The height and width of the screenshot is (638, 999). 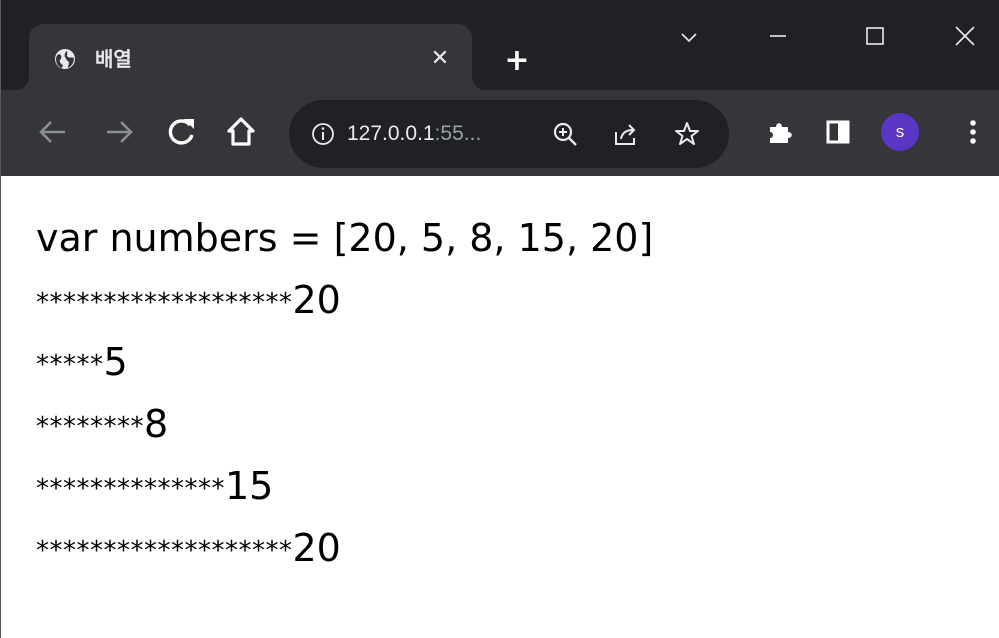 What do you see at coordinates (249, 486) in the screenshot?
I see `bar-value: 15` at bounding box center [249, 486].